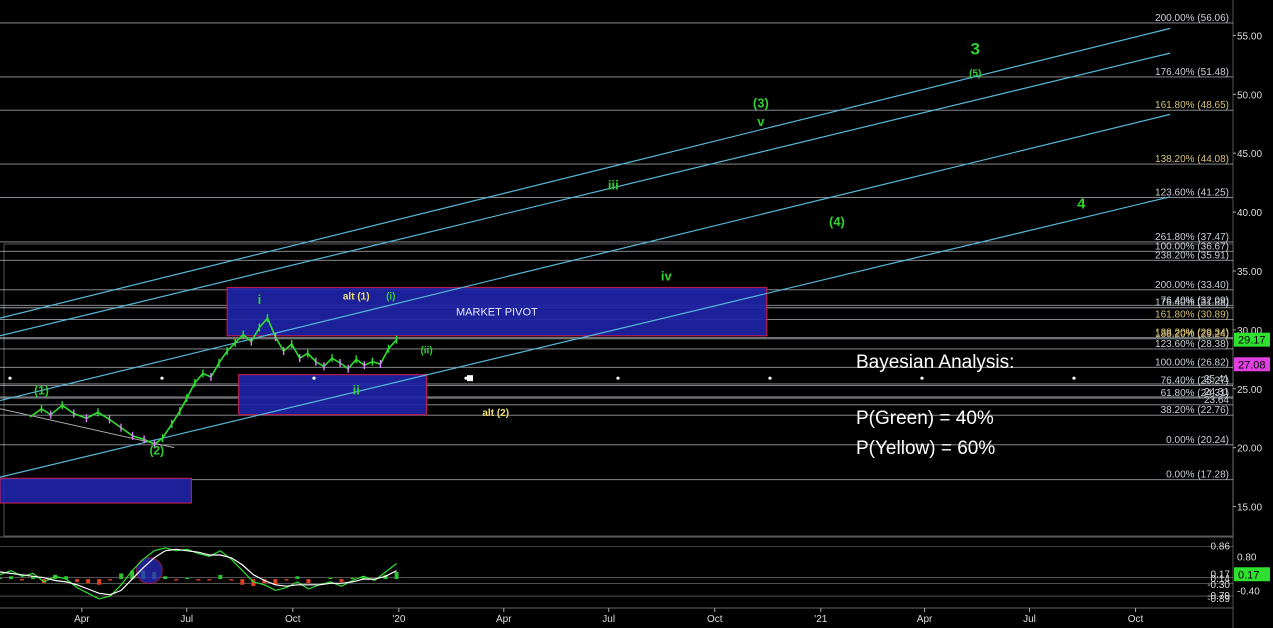  What do you see at coordinates (1195, 381) in the screenshot?
I see `fib-label: 76.40% (25.27)` at bounding box center [1195, 381].